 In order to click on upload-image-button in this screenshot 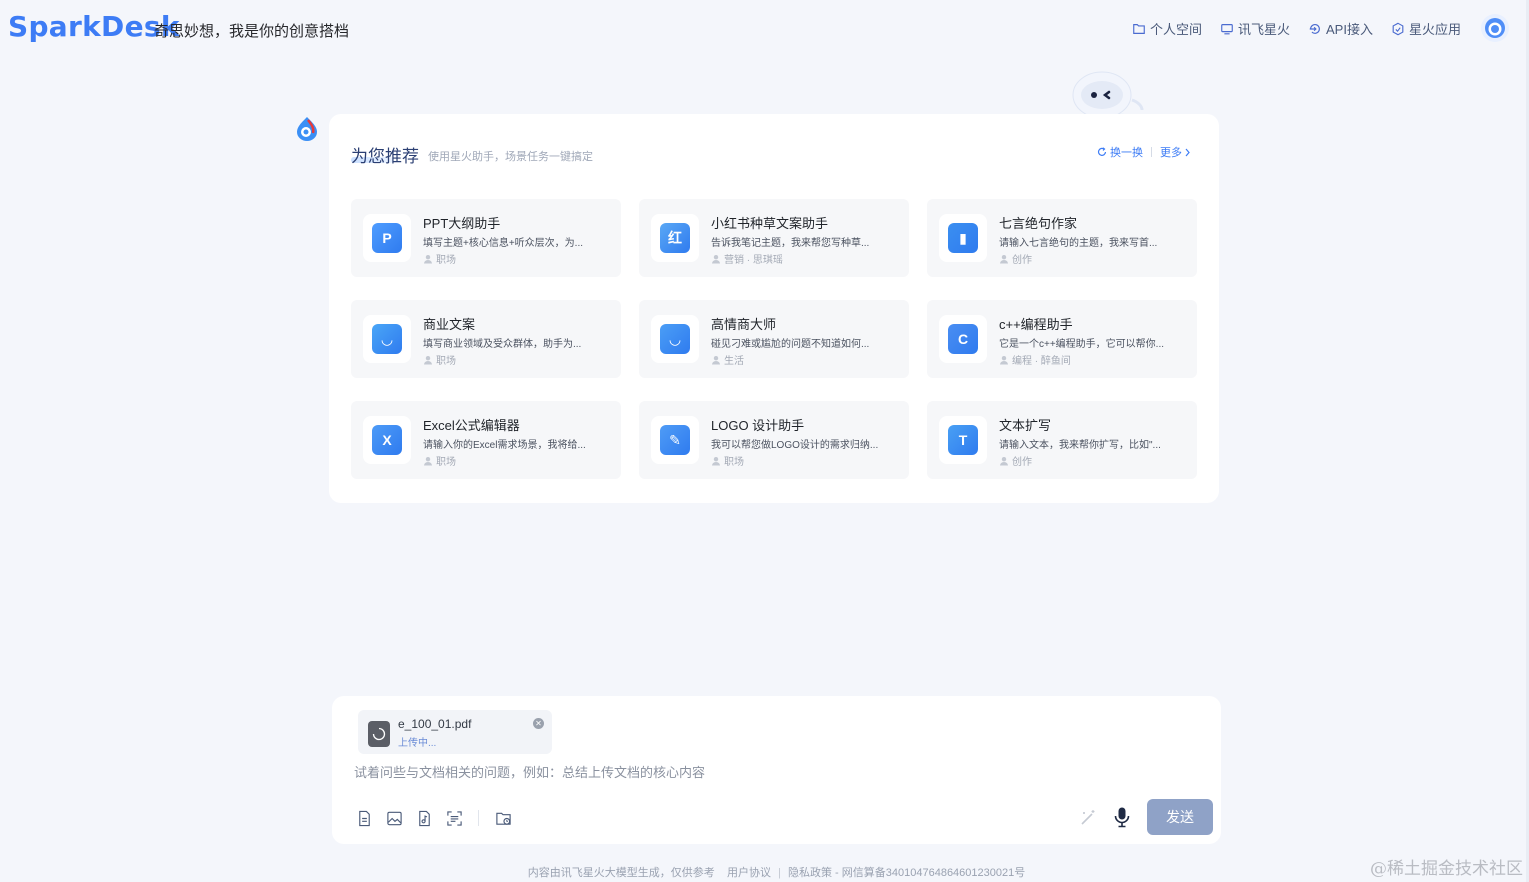, I will do `click(394, 818)`.